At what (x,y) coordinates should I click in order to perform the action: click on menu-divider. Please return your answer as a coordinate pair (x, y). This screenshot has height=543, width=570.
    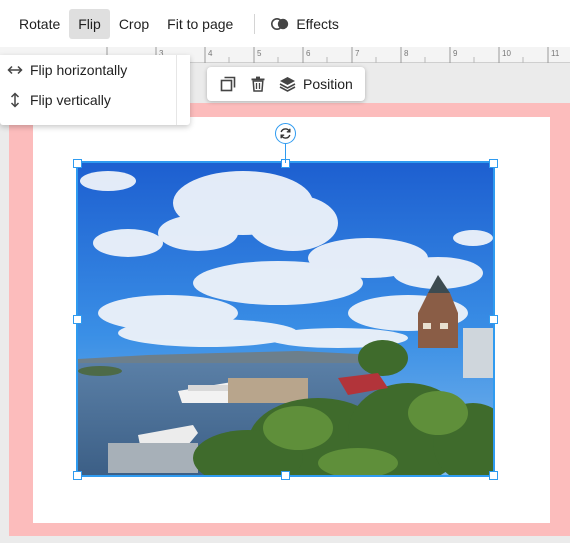
    Looking at the image, I should click on (176, 90).